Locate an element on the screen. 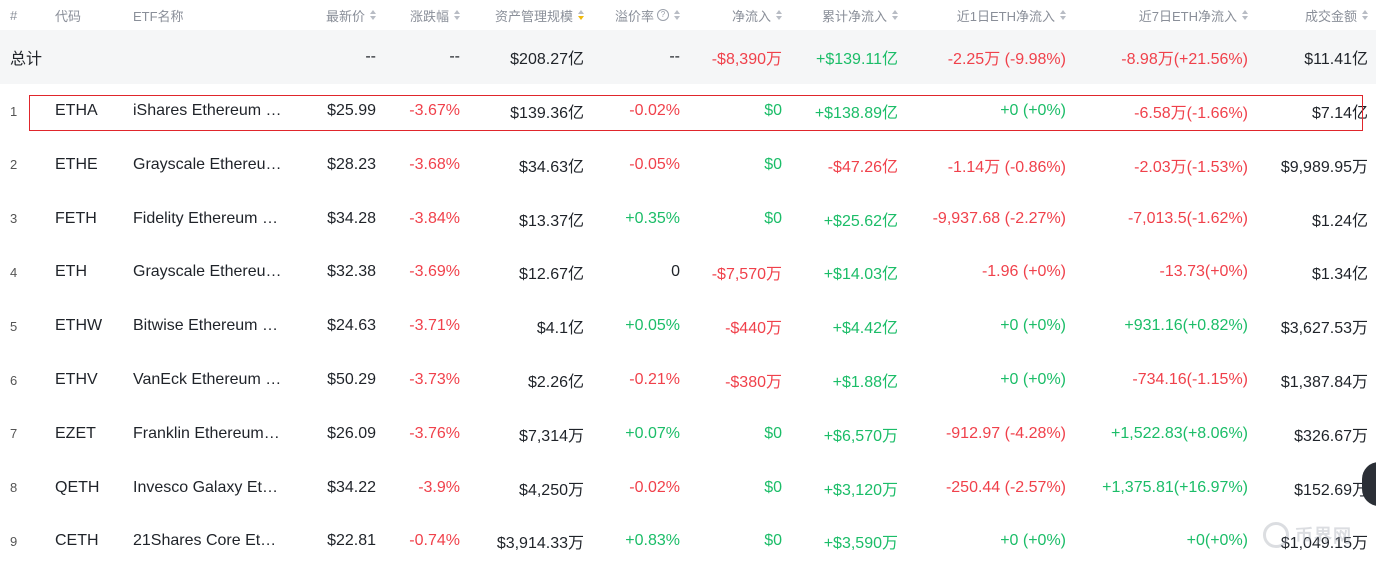  cell-code: ETHV is located at coordinates (76, 380).